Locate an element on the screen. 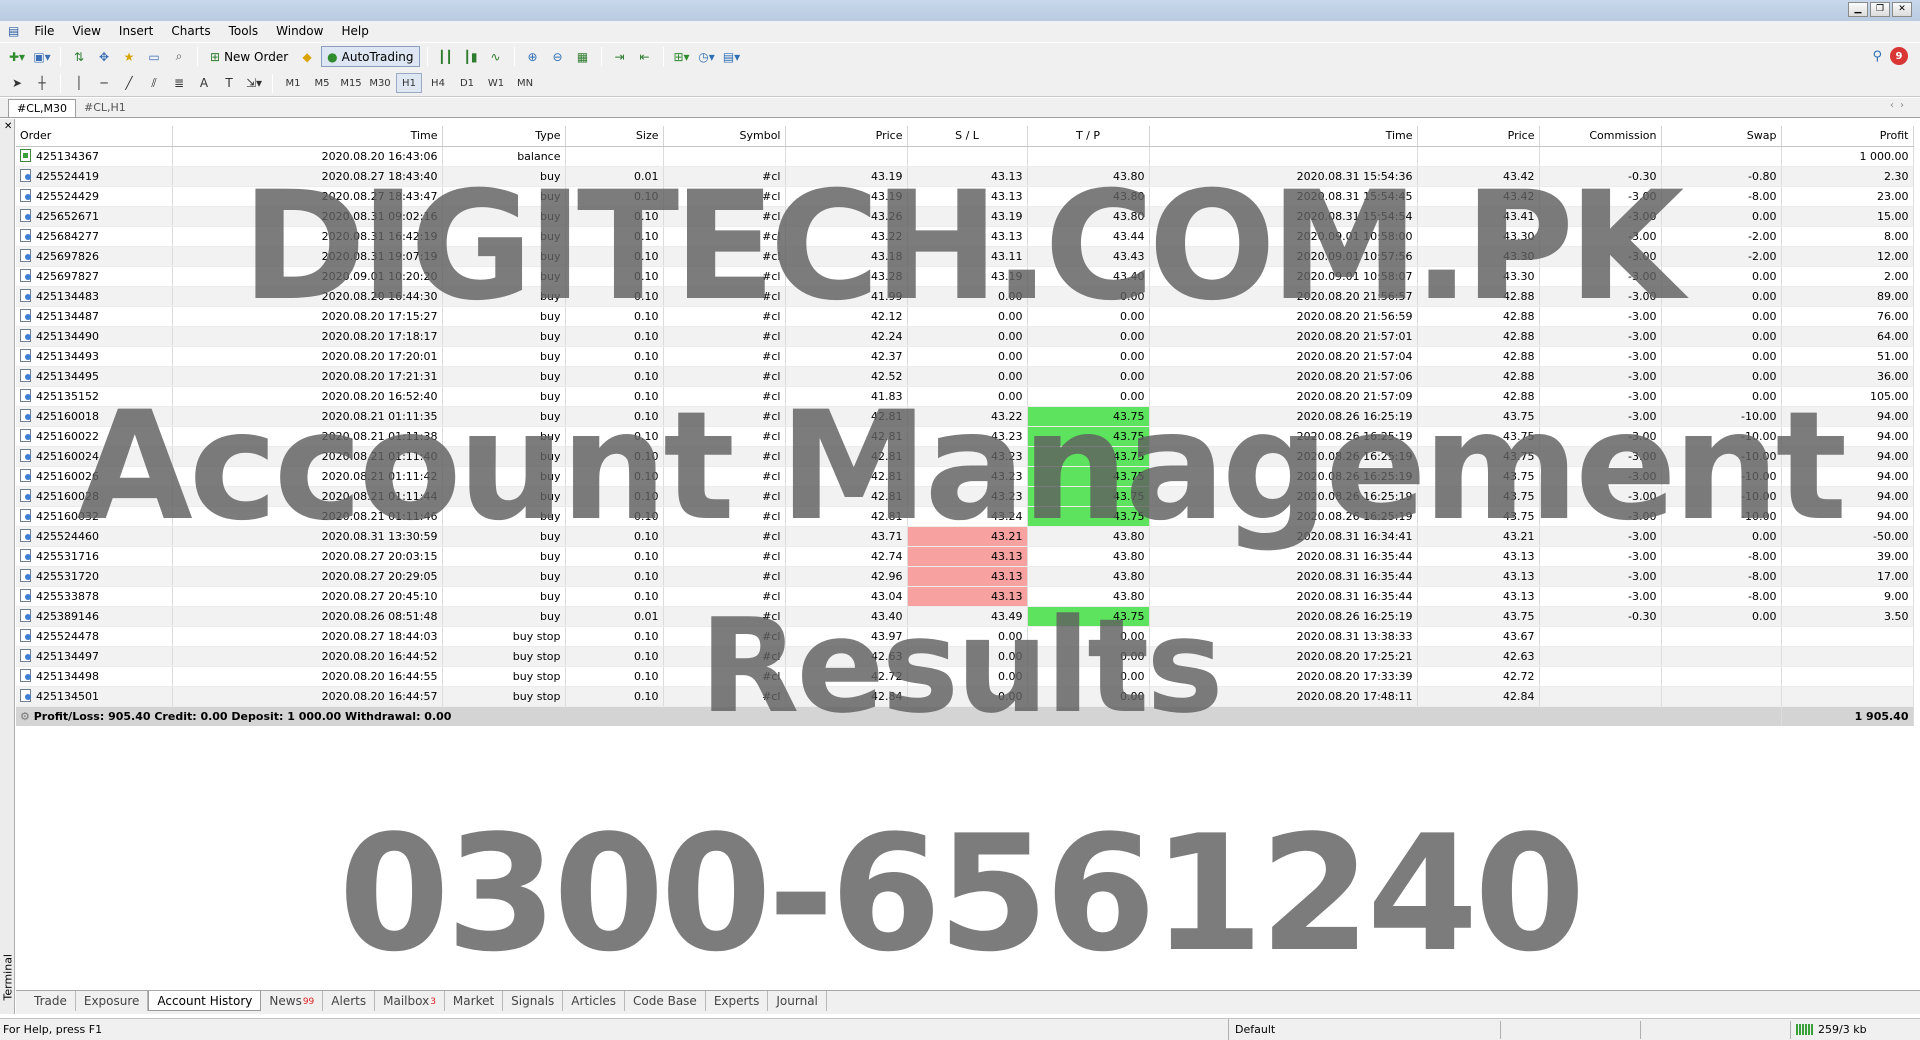 This screenshot has height=1040, width=1920. col-type: Type is located at coordinates (504, 136).